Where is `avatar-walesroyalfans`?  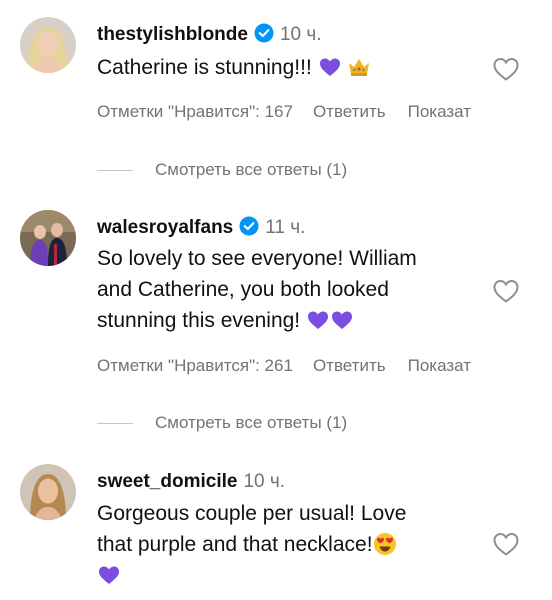 avatar-walesroyalfans is located at coordinates (48, 238).